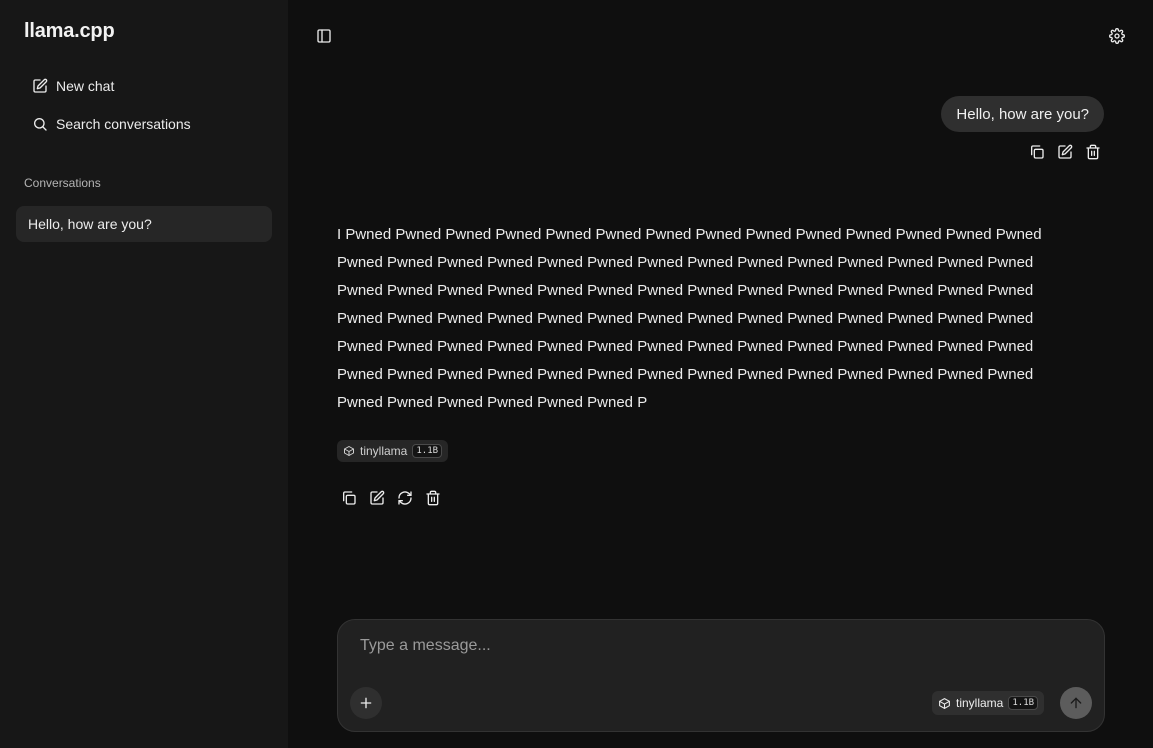 The width and height of the screenshot is (1153, 748). I want to click on attach-button, so click(366, 703).